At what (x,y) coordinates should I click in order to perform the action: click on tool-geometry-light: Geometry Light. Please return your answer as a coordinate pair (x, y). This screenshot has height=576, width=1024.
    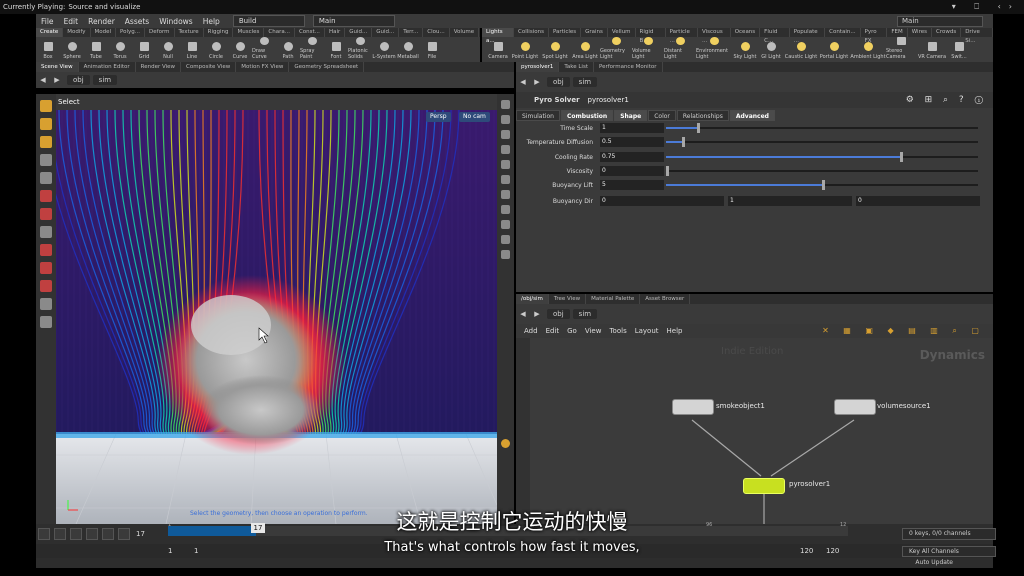
    Looking at the image, I should click on (616, 49).